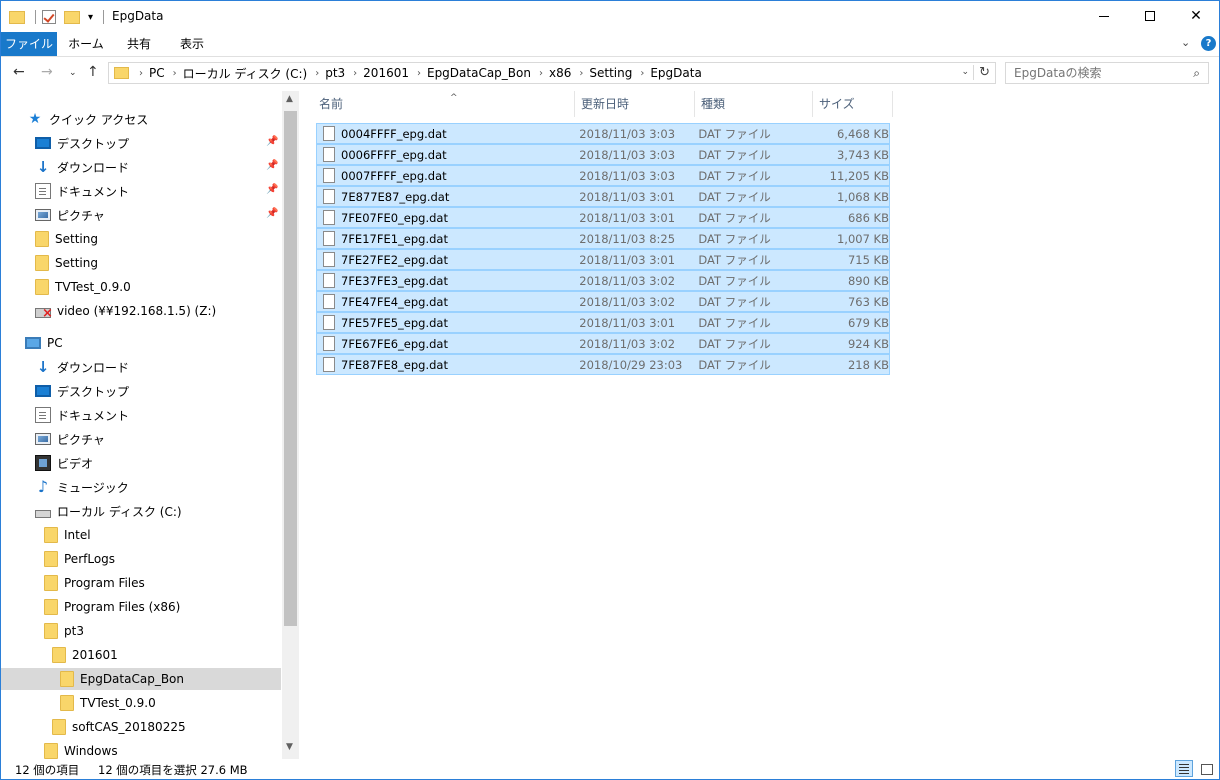 The width and height of the screenshot is (1220, 780). I want to click on search-box: ⌕, so click(1107, 73).